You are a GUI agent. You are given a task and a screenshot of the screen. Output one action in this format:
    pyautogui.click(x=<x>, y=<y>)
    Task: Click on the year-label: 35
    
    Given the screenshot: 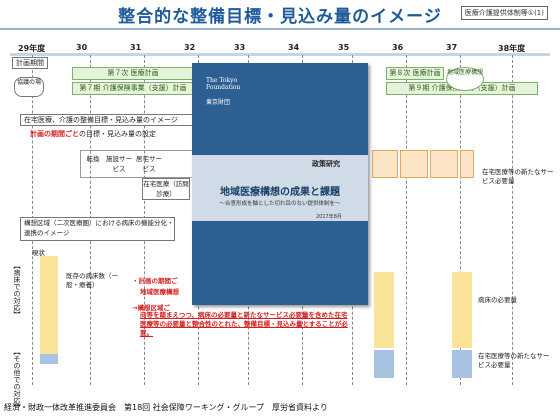 What is the action you would take?
    pyautogui.click(x=344, y=47)
    